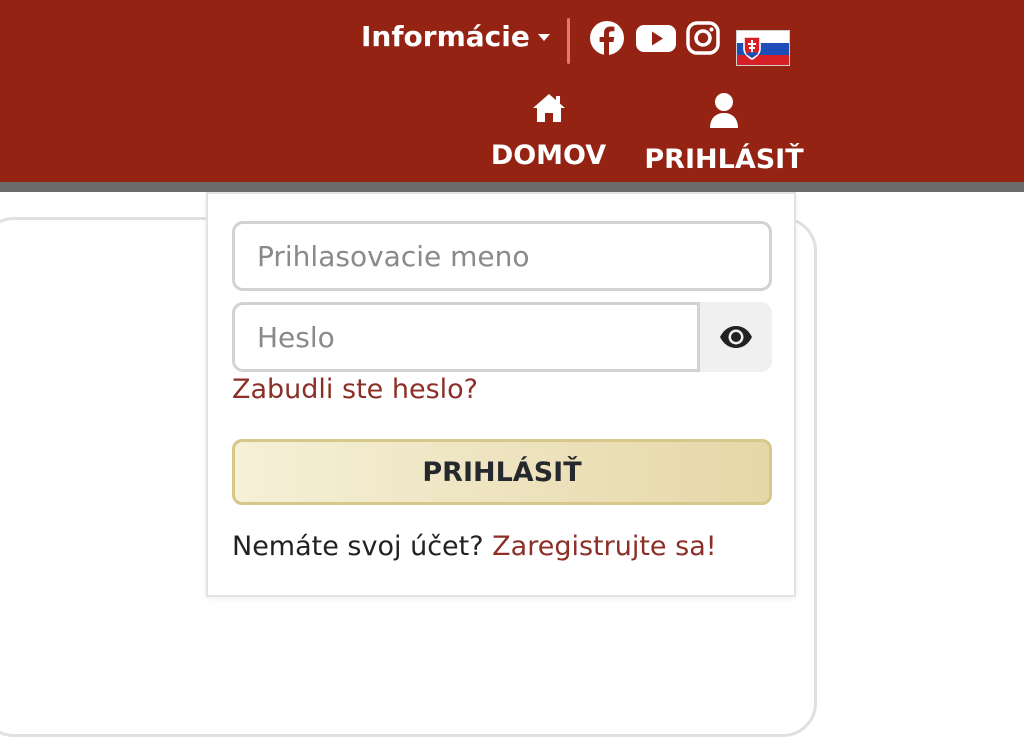  I want to click on nav-login-label: PRIHLÁSIŤ, so click(724, 159).